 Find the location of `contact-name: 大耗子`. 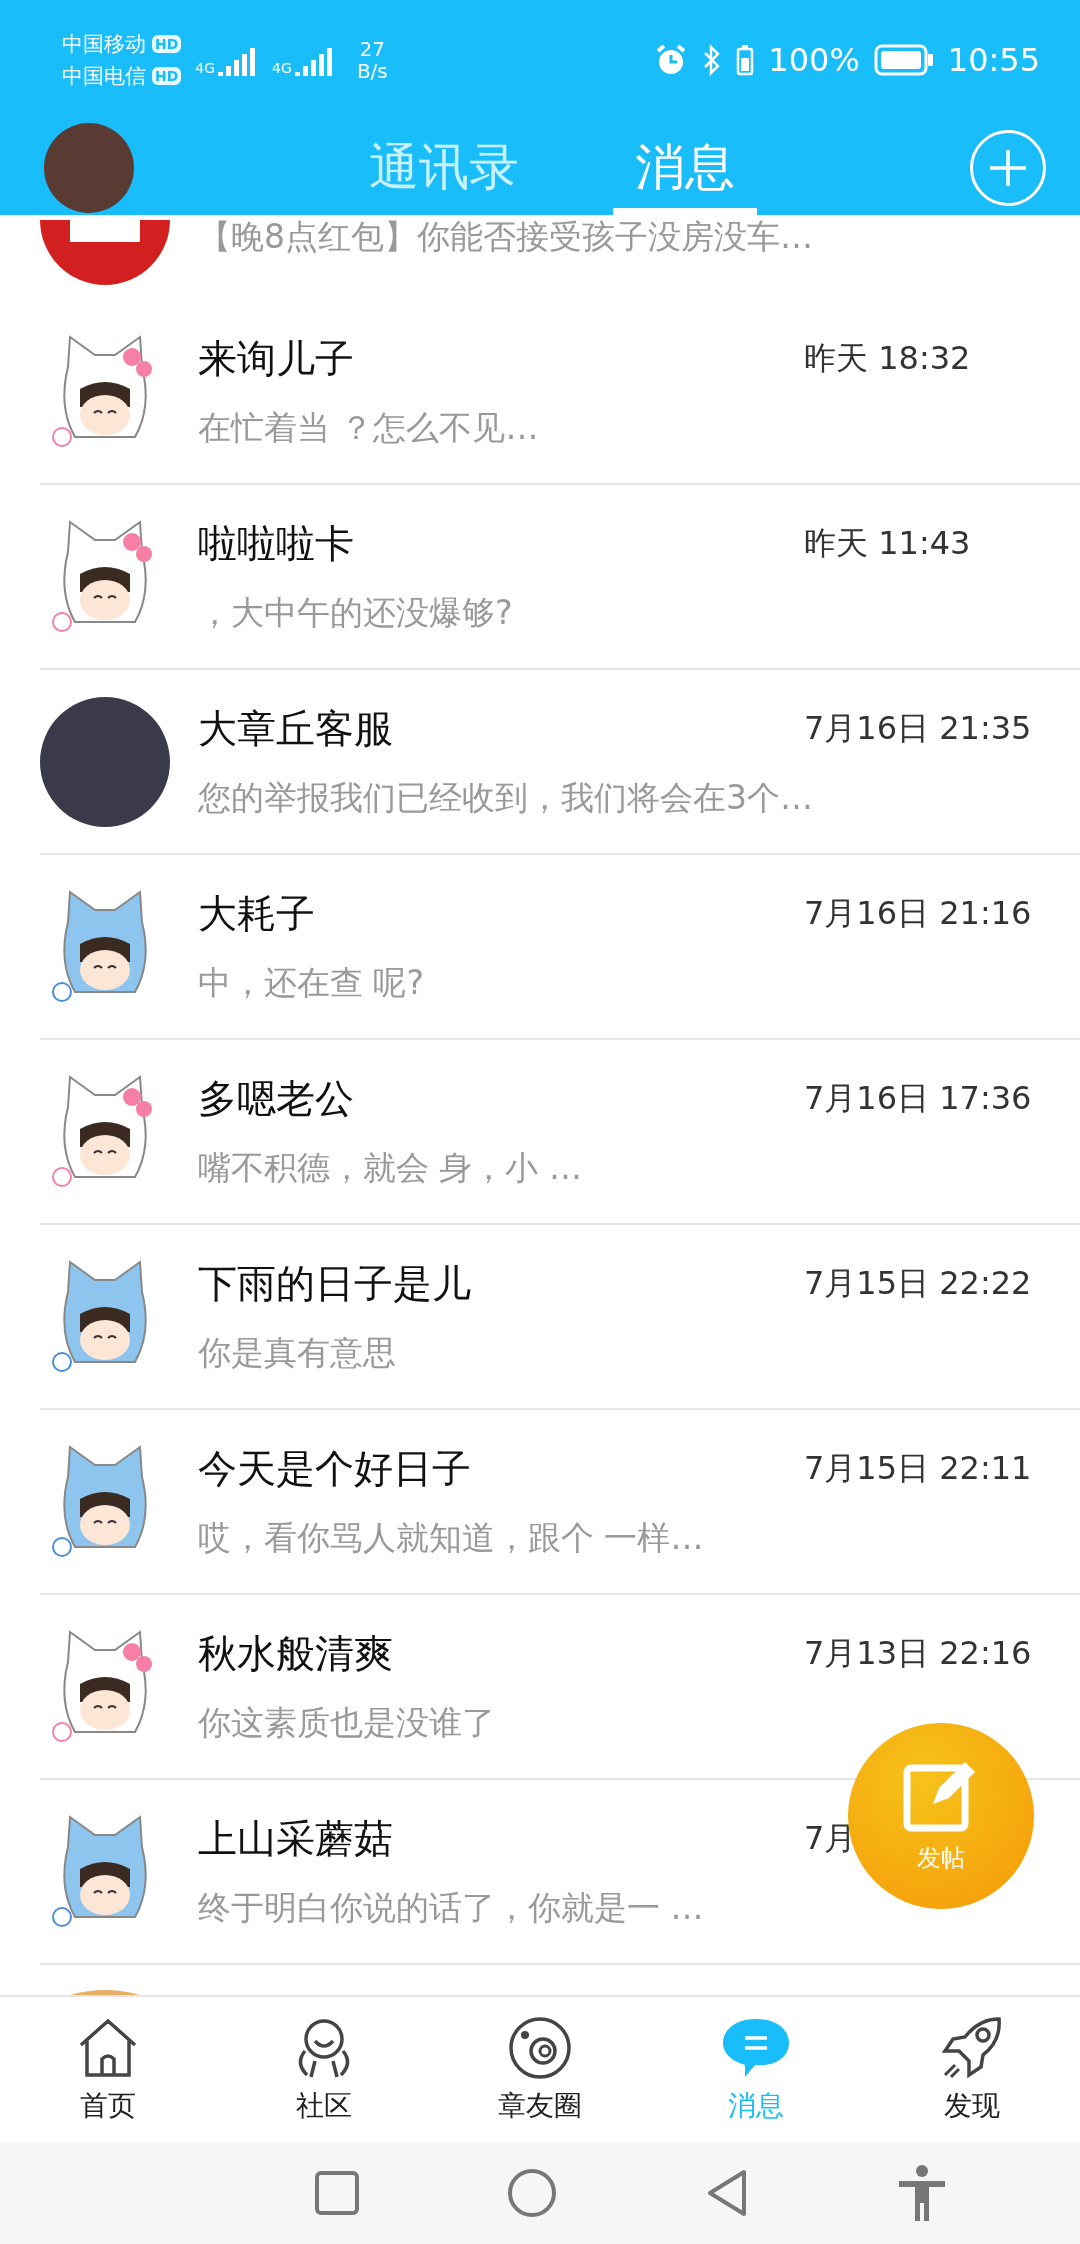

contact-name: 大耗子 is located at coordinates (256, 914).